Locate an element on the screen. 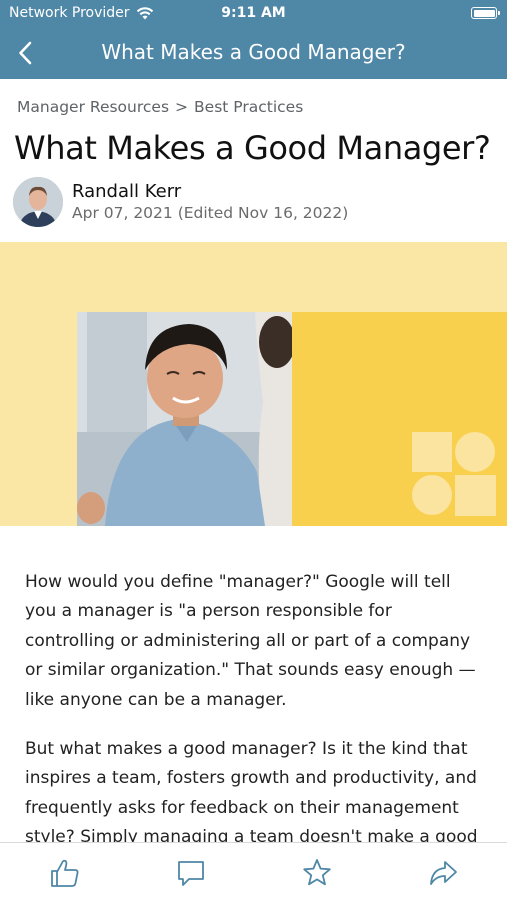 The width and height of the screenshot is (507, 900). author-photo is located at coordinates (38, 202).